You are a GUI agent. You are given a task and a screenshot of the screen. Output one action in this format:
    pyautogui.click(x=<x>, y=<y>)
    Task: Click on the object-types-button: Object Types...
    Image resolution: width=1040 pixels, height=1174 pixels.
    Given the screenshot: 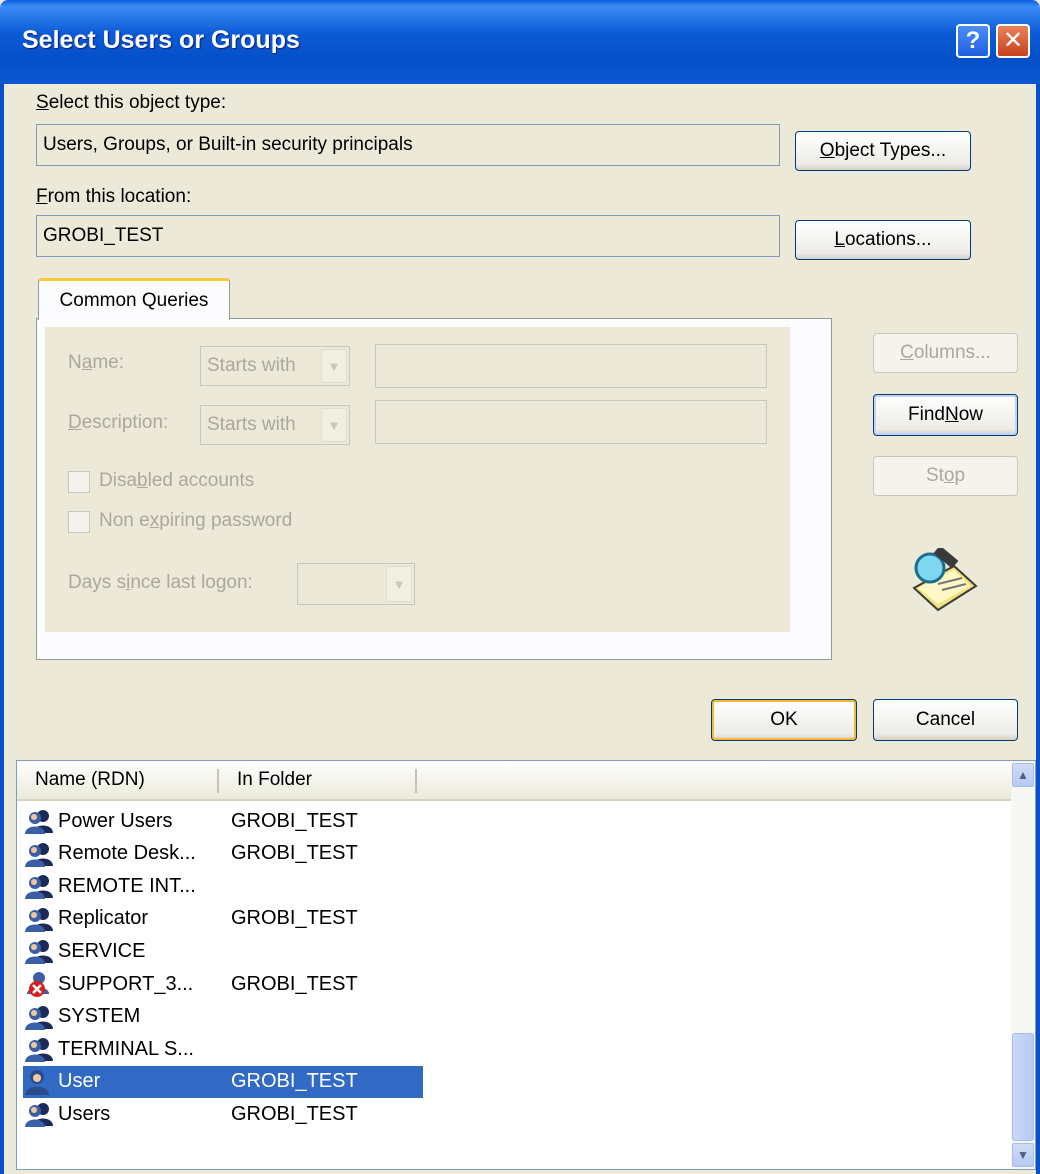 What is the action you would take?
    pyautogui.click(x=883, y=151)
    